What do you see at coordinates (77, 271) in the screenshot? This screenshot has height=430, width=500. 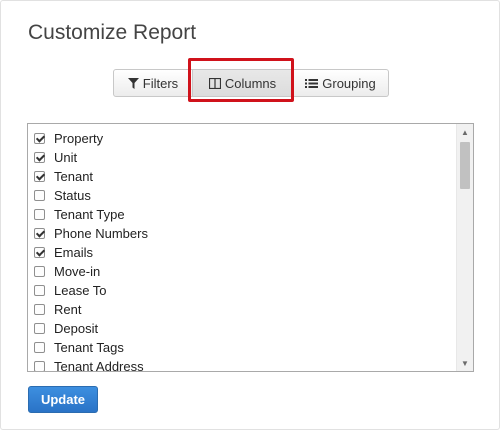 I see `item-label: Move-in` at bounding box center [77, 271].